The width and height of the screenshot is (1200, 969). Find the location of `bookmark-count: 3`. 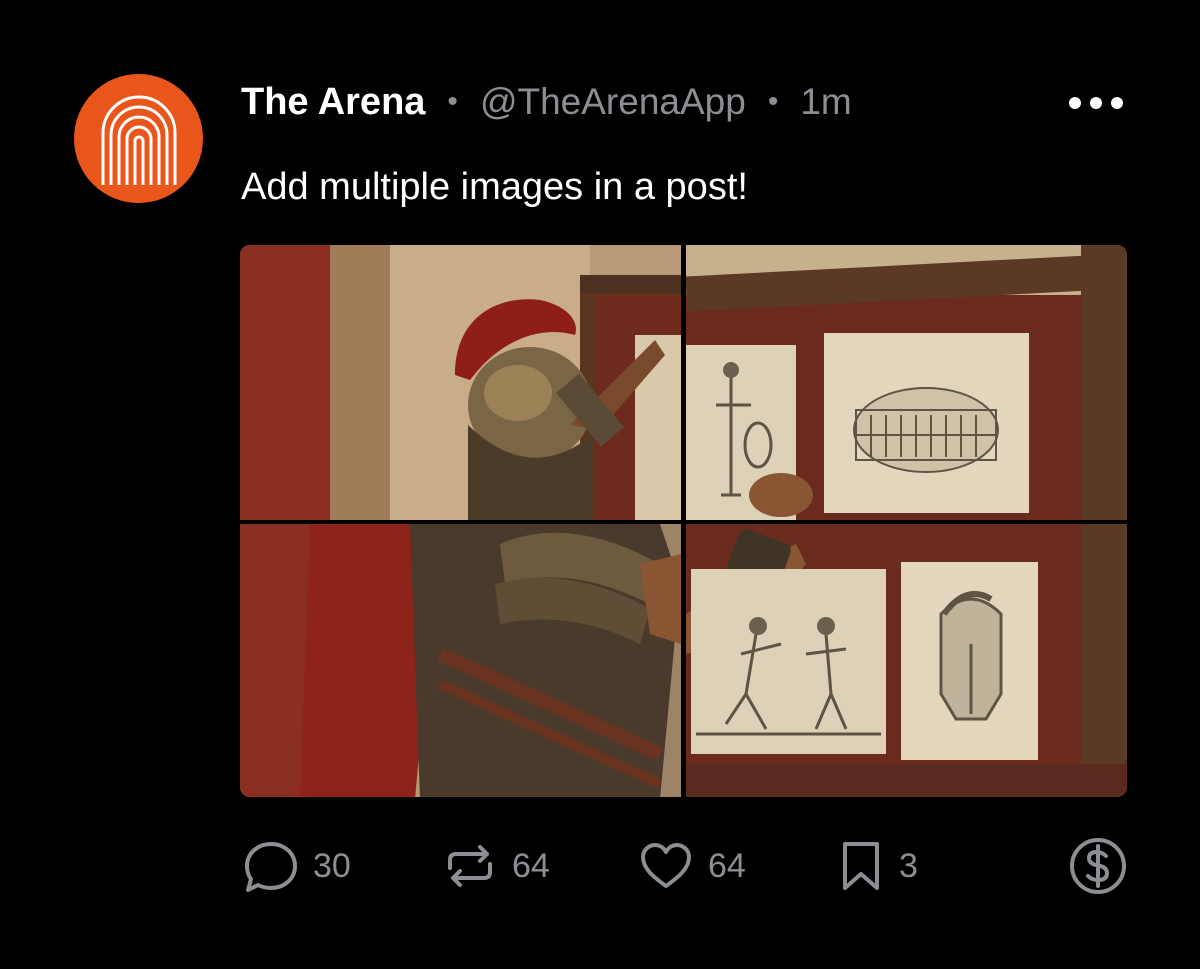

bookmark-count: 3 is located at coordinates (908, 865).